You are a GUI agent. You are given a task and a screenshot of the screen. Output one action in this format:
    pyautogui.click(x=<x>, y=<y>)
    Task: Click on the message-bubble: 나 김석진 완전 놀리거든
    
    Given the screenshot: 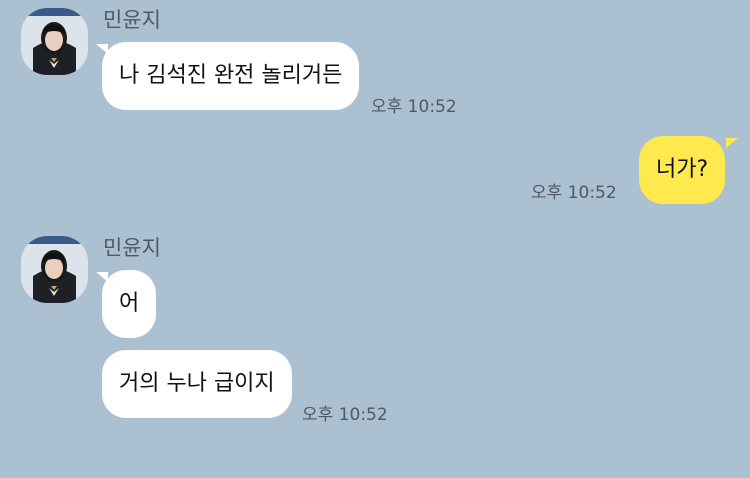 What is the action you would take?
    pyautogui.click(x=231, y=76)
    